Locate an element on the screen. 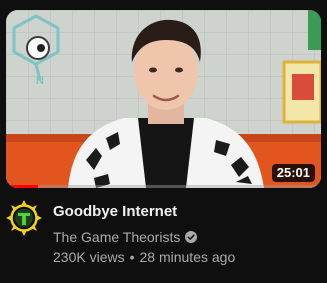  view-count: 230K views is located at coordinates (89, 257).